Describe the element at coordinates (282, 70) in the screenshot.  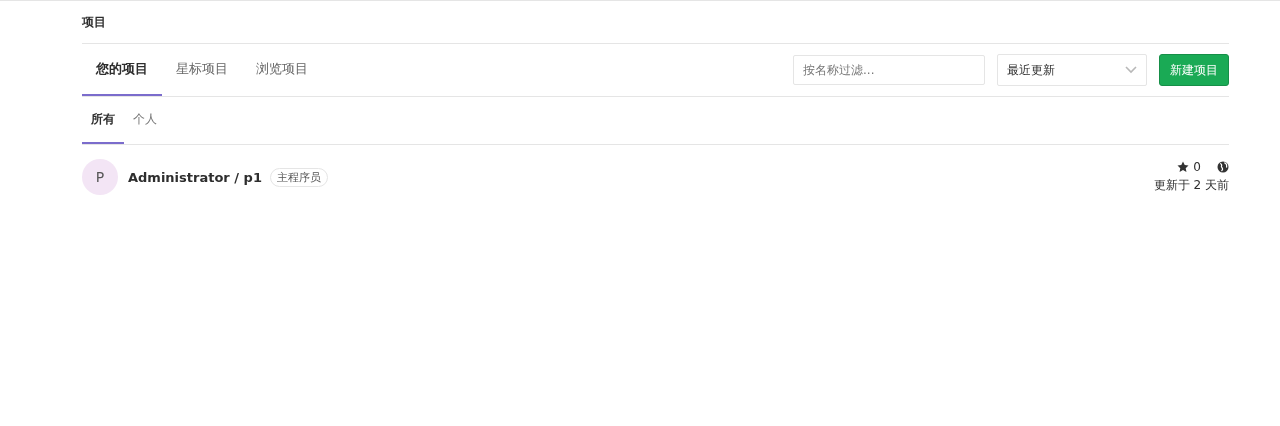
I see `tab: 浏览项目` at that location.